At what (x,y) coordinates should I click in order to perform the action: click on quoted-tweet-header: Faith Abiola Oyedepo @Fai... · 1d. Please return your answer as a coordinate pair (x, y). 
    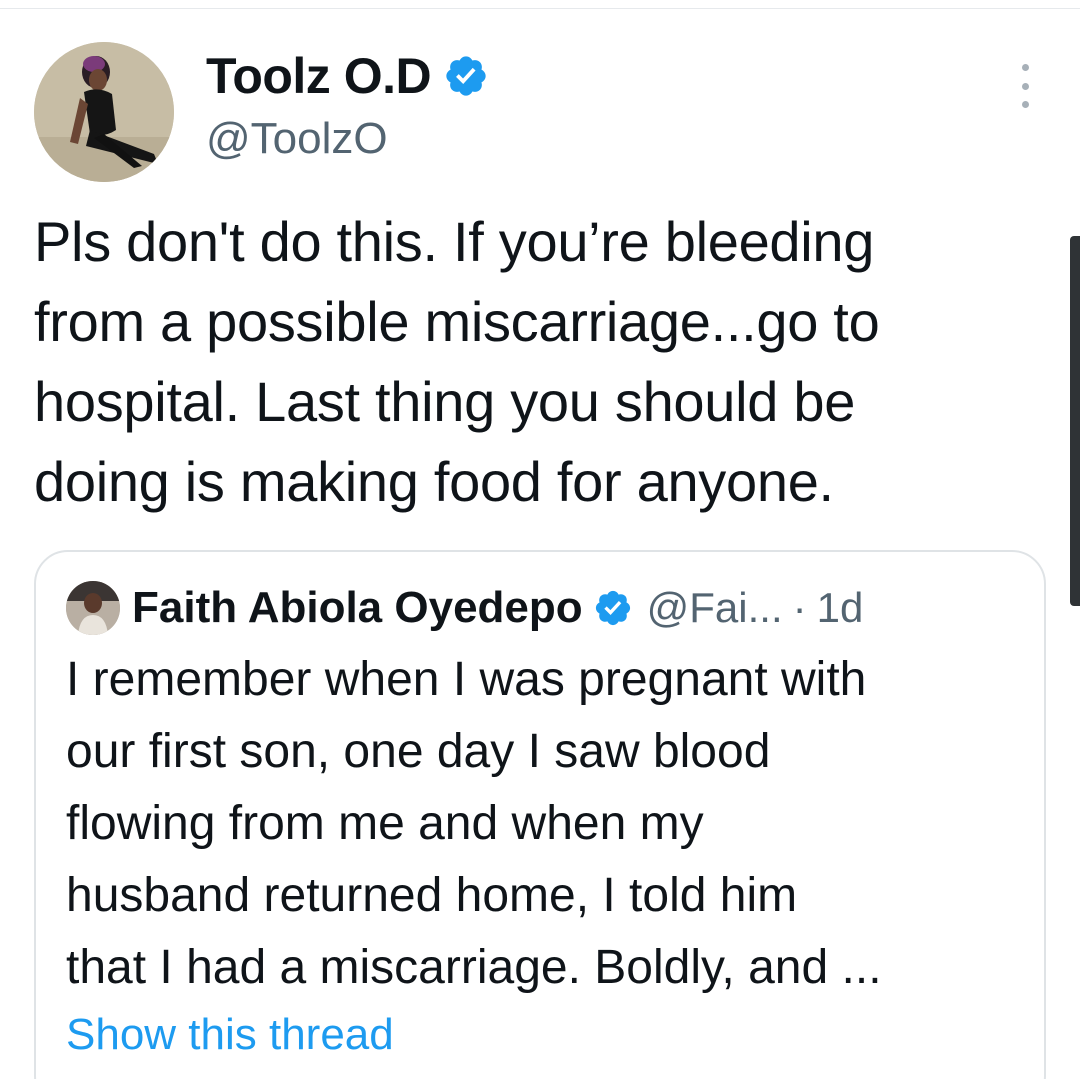
    Looking at the image, I should click on (464, 608).